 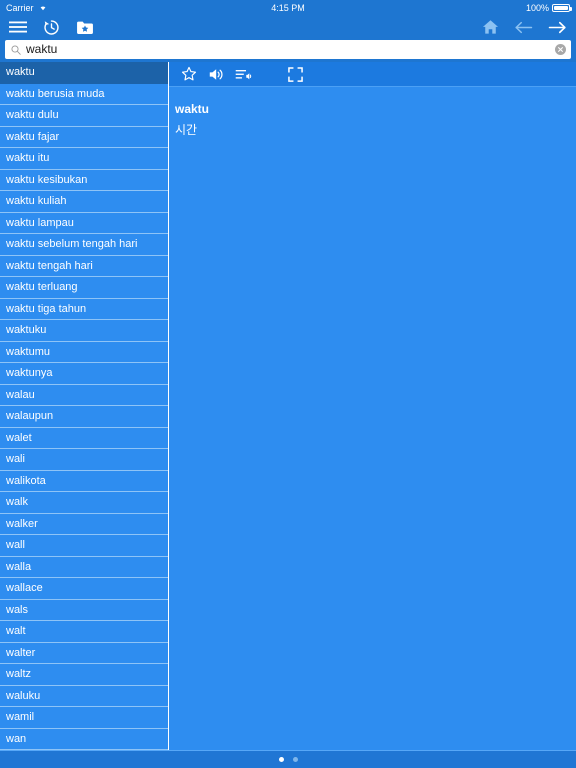 What do you see at coordinates (16, 738) in the screenshot?
I see `word-list-item-label: wan` at bounding box center [16, 738].